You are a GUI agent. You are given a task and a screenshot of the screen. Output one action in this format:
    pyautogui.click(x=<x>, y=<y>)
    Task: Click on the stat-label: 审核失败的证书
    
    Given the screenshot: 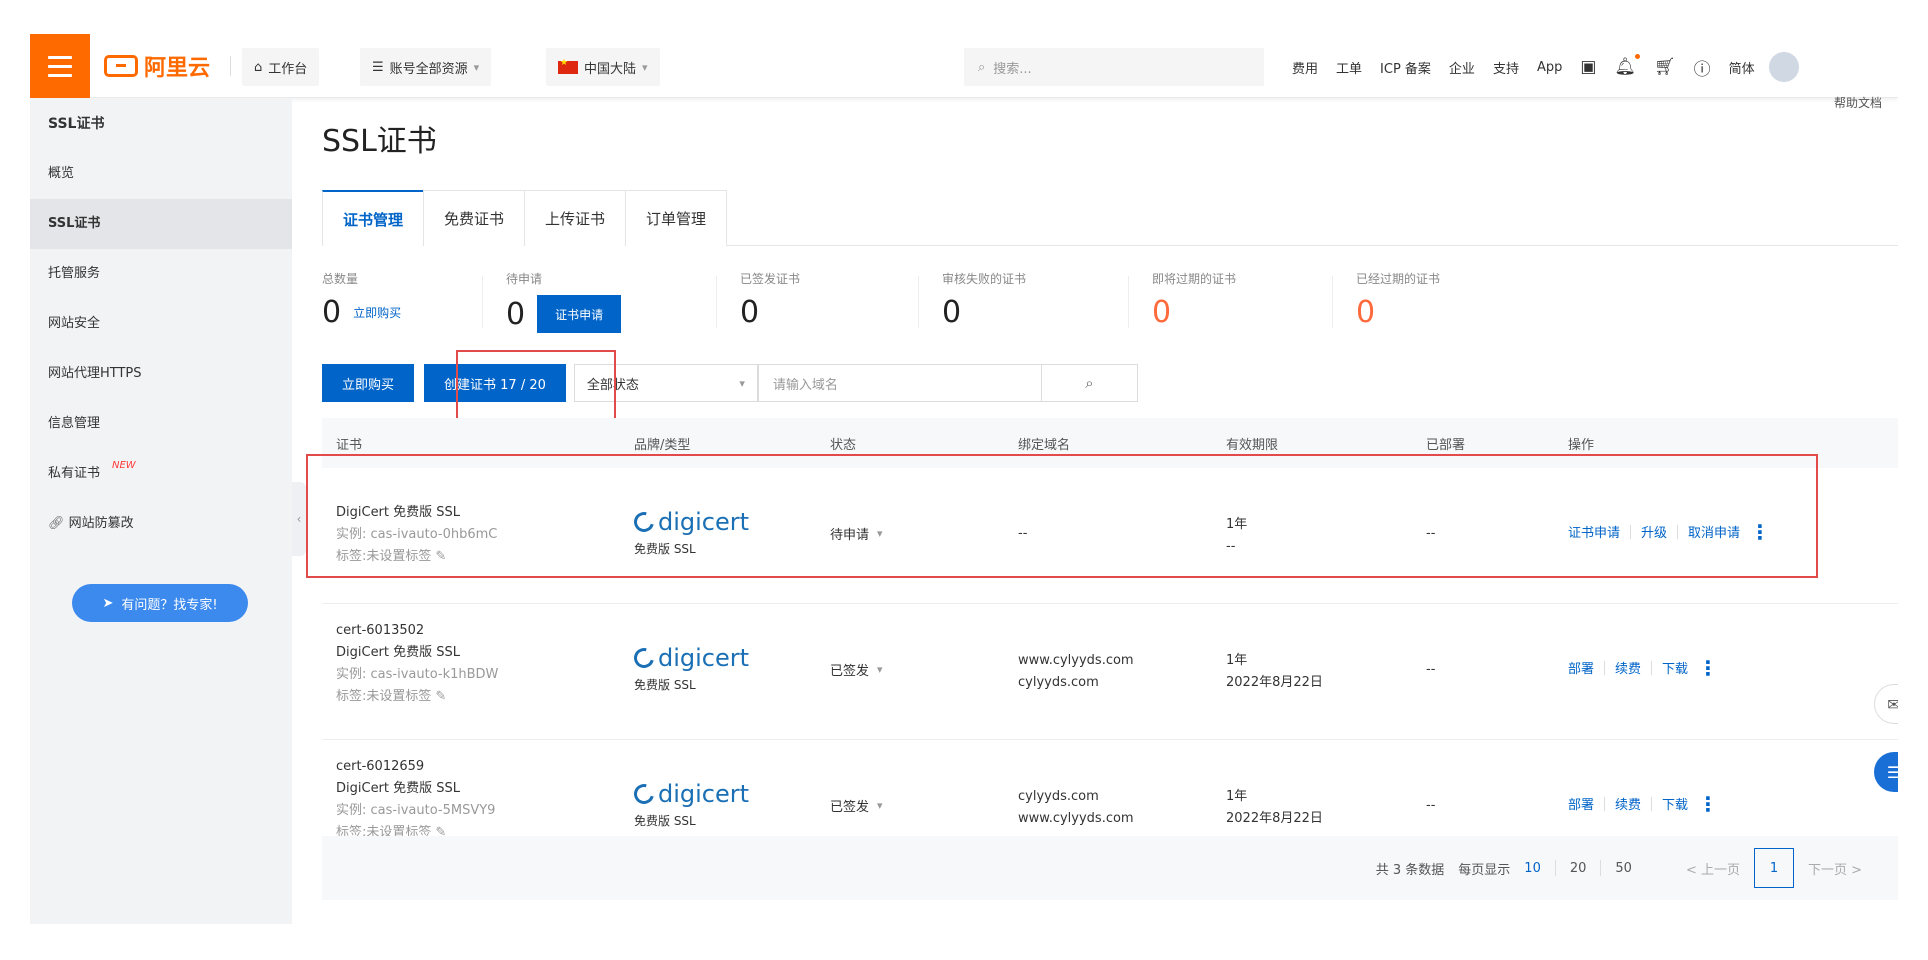 What is the action you would take?
    pyautogui.click(x=984, y=279)
    